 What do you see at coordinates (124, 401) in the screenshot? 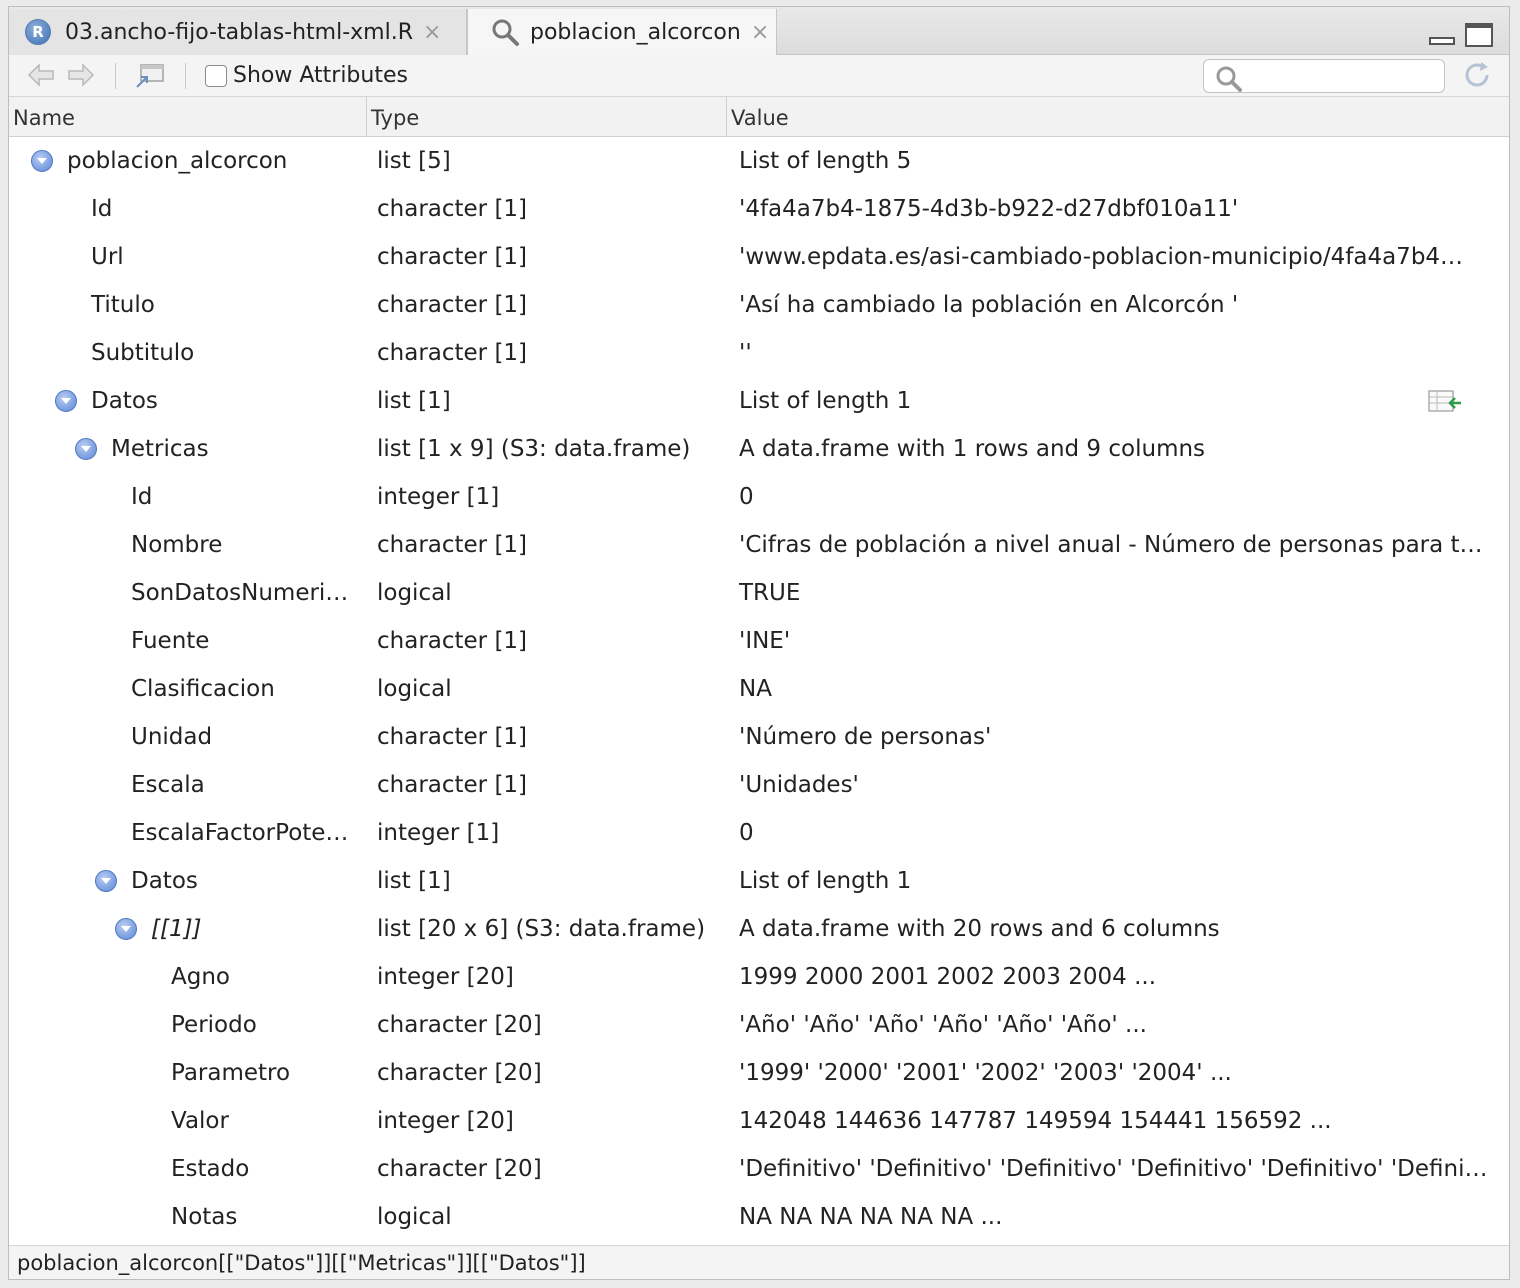
I see `row-name: Datos` at bounding box center [124, 401].